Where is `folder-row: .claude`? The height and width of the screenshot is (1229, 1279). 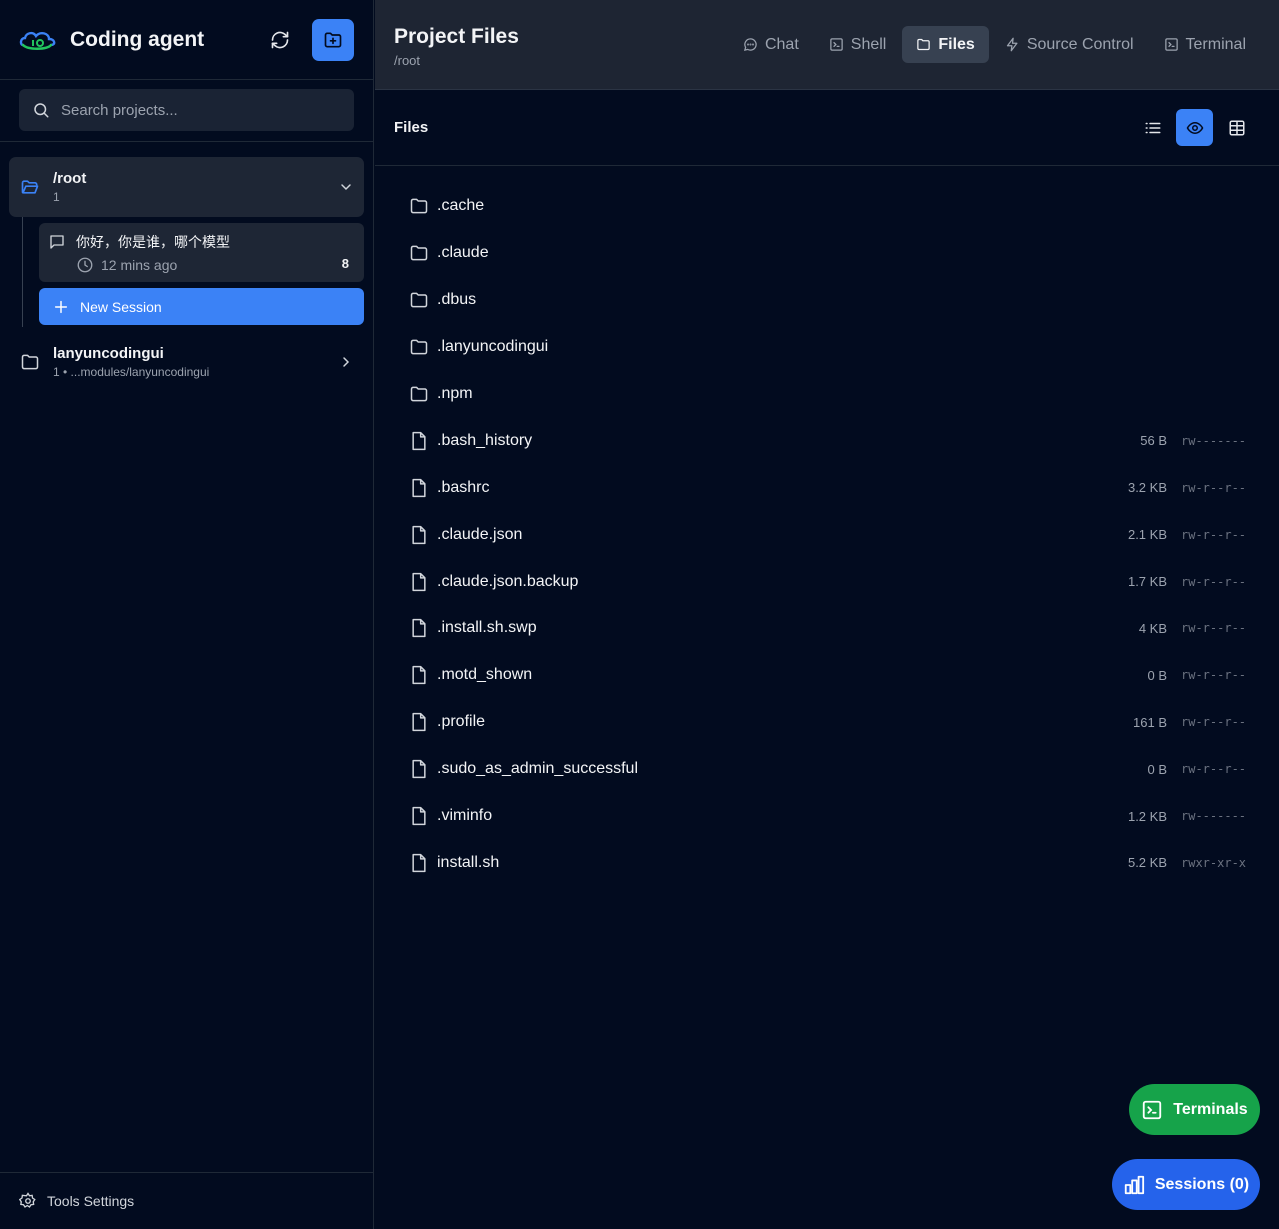
folder-row: .claude is located at coordinates (827, 253).